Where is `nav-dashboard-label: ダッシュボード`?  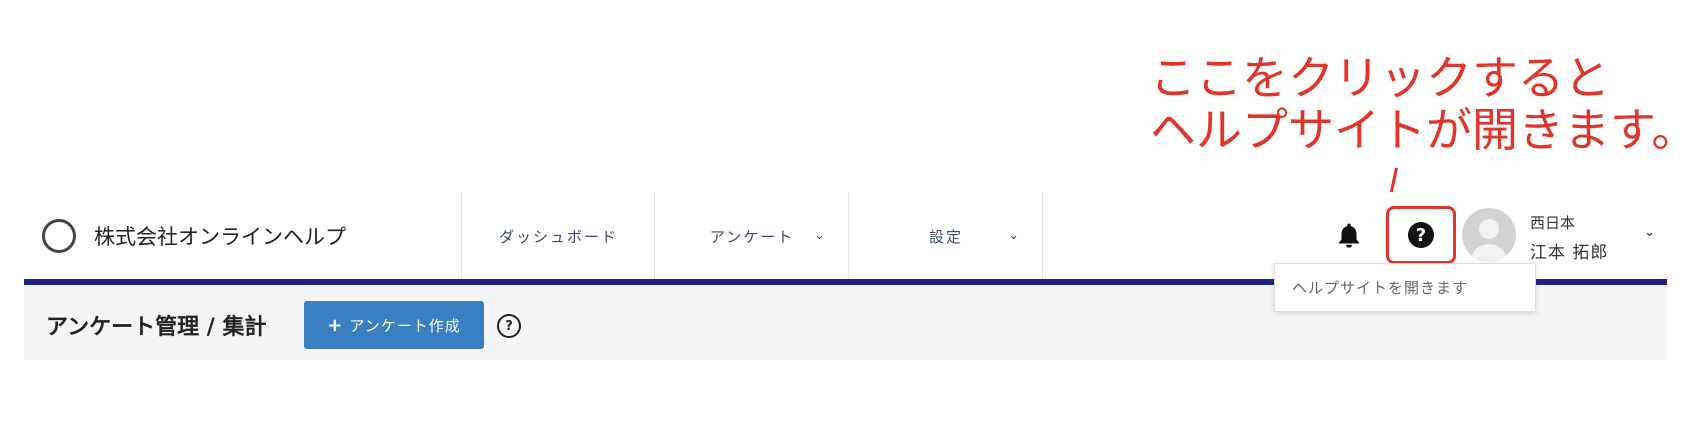 nav-dashboard-label: ダッシュボード is located at coordinates (558, 236).